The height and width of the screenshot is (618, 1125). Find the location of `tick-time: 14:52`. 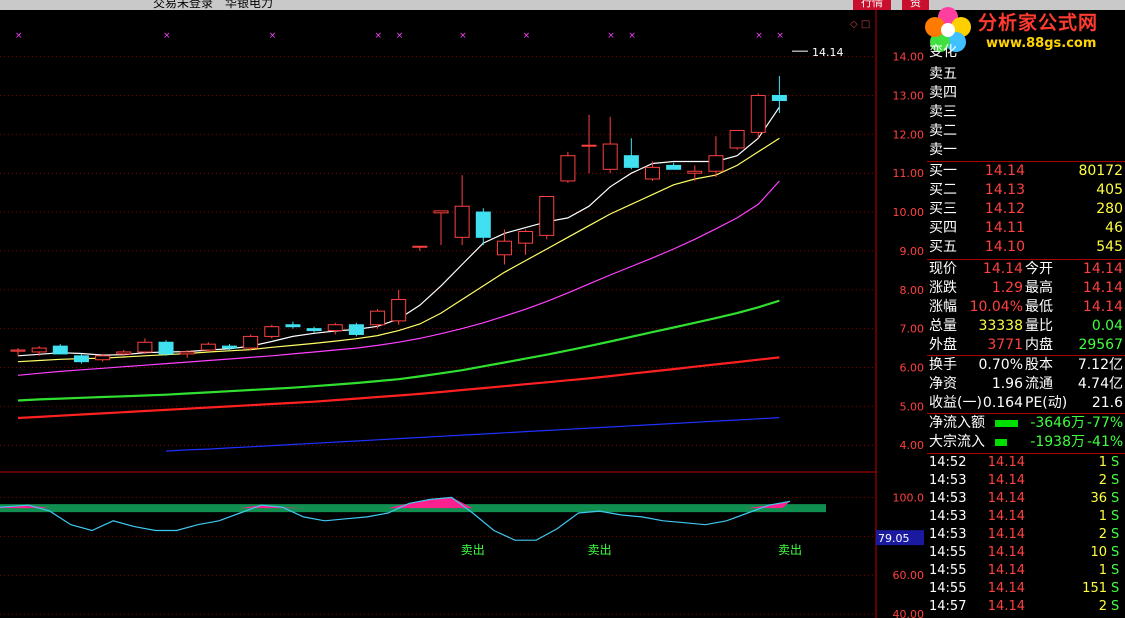

tick-time: 14:52 is located at coordinates (948, 462).